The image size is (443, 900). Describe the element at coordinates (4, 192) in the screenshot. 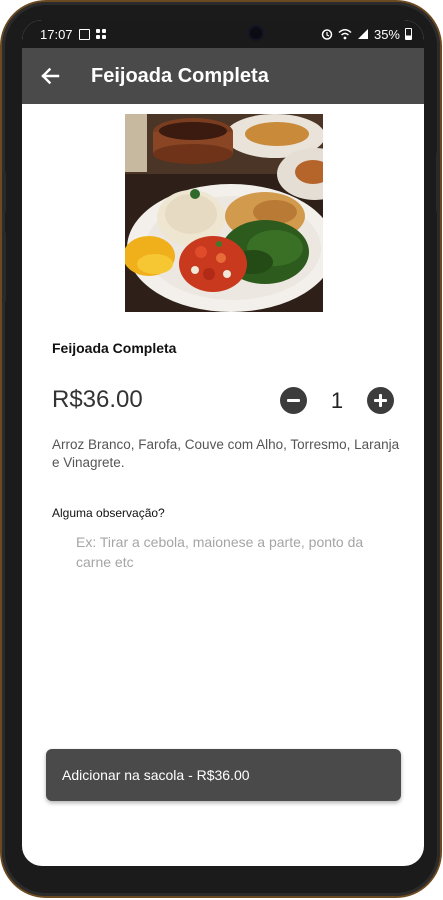

I see `volume-up-button` at that location.